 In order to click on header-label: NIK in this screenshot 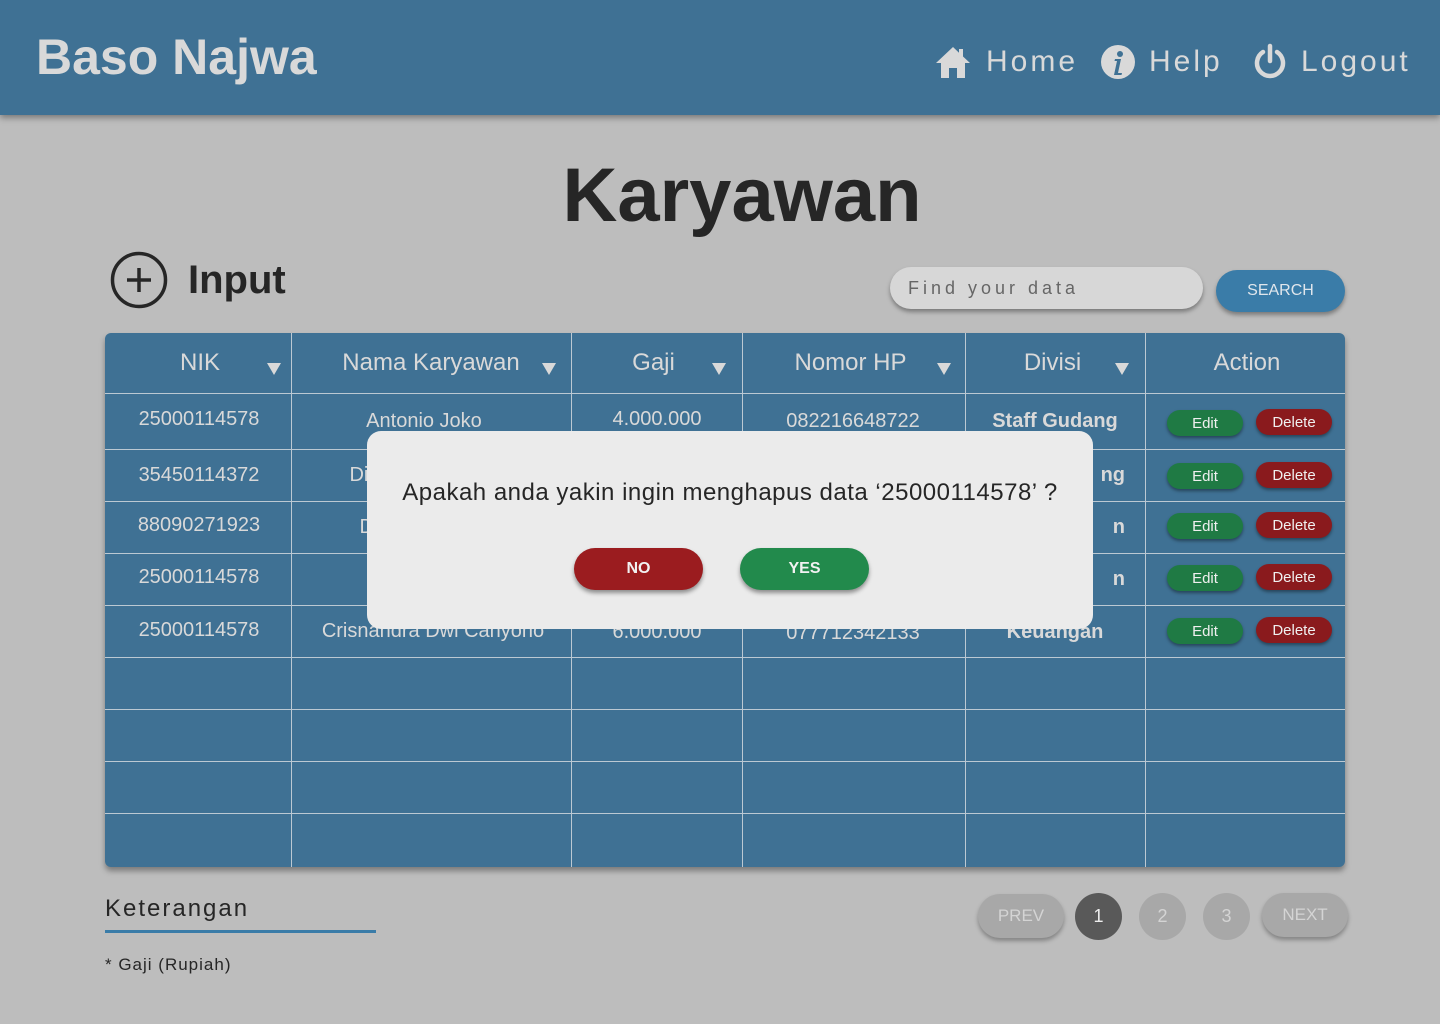, I will do `click(199, 362)`.